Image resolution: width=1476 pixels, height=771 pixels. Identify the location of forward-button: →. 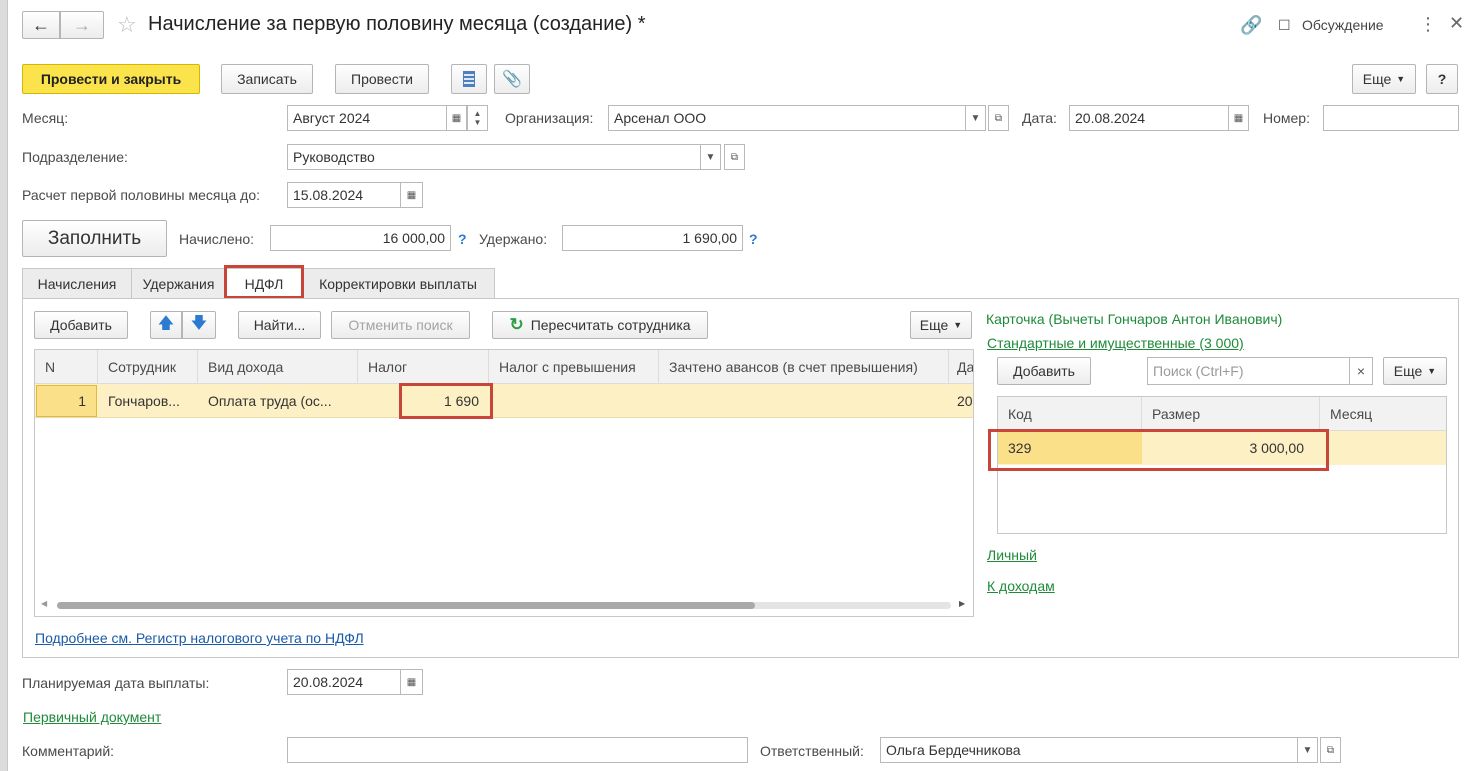
(82, 25).